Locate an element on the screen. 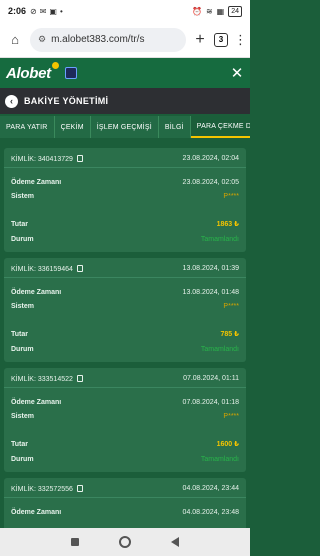  logo-badge-icon is located at coordinates (55, 65).